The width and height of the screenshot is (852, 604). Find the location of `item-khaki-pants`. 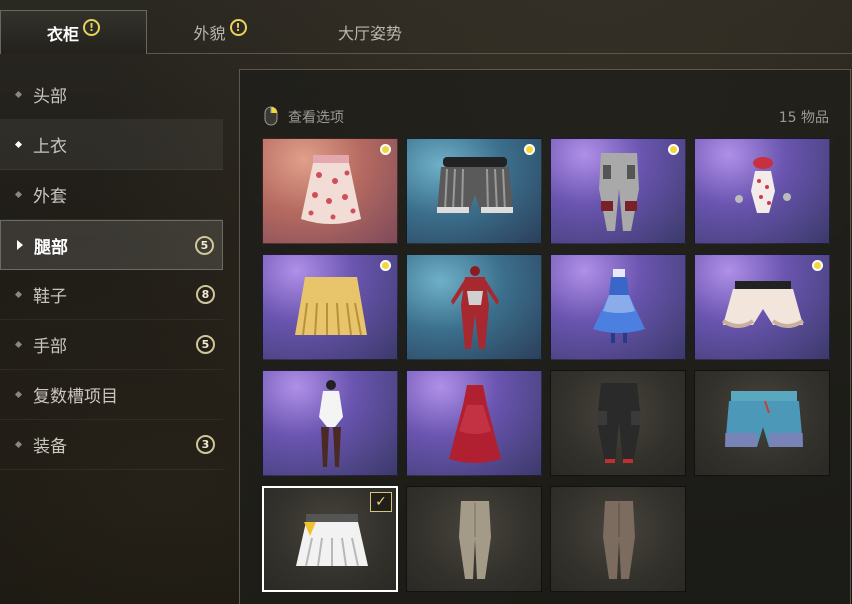

item-khaki-pants is located at coordinates (474, 539).